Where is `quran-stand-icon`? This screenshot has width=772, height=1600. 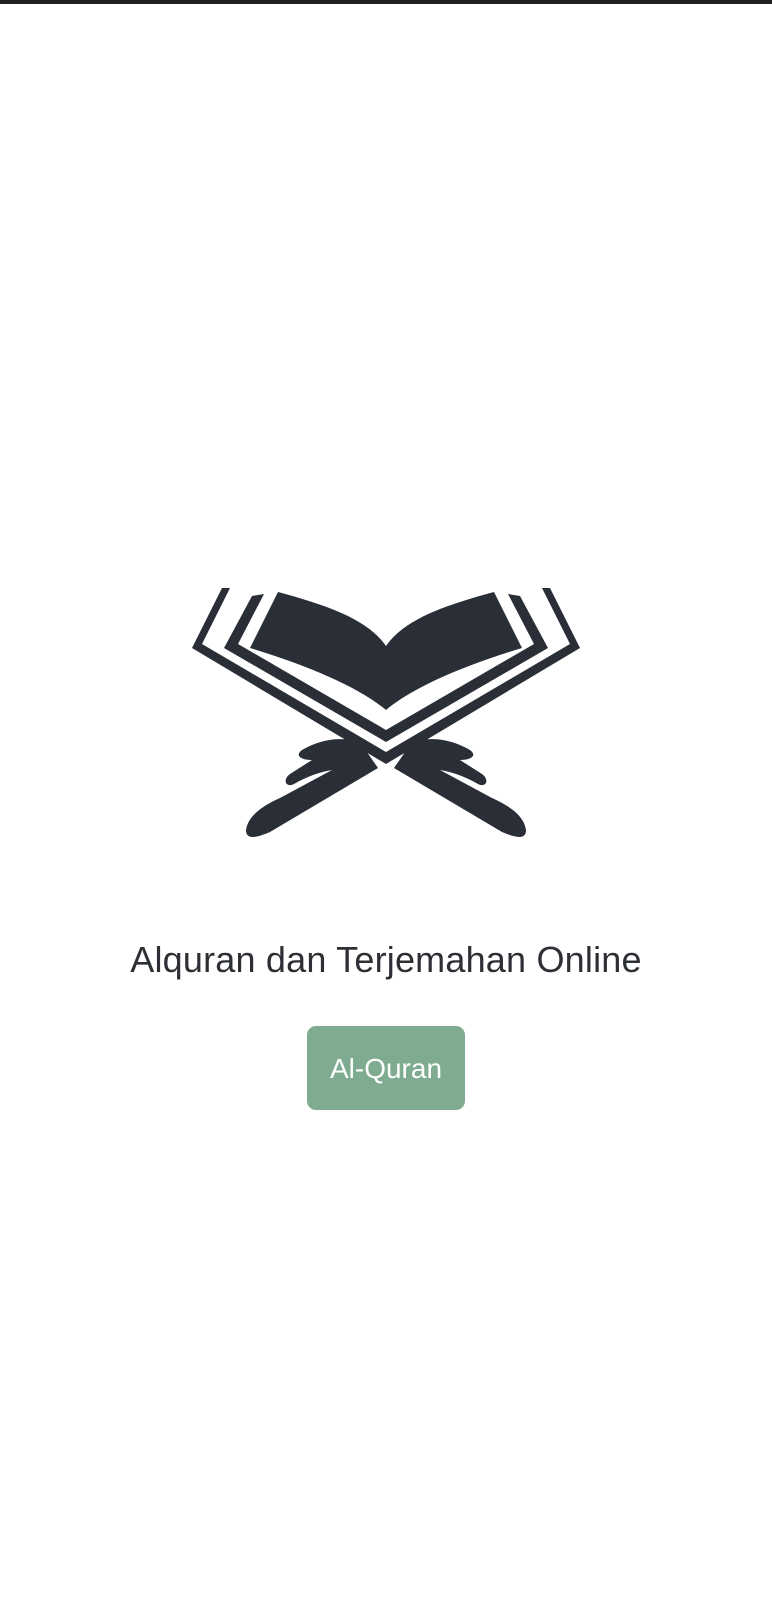 quran-stand-icon is located at coordinates (386, 714).